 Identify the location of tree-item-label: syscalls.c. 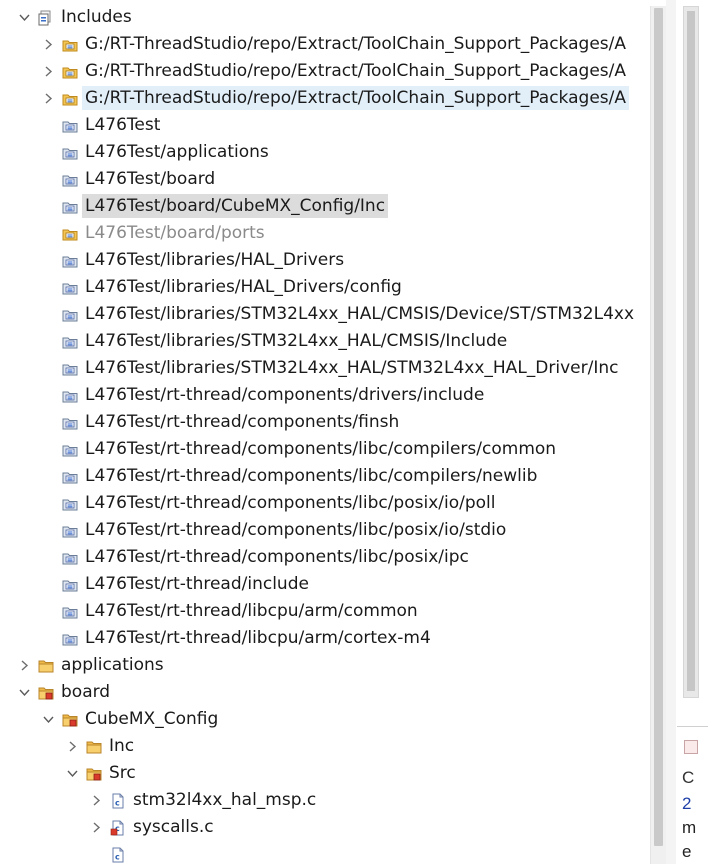
(173, 827).